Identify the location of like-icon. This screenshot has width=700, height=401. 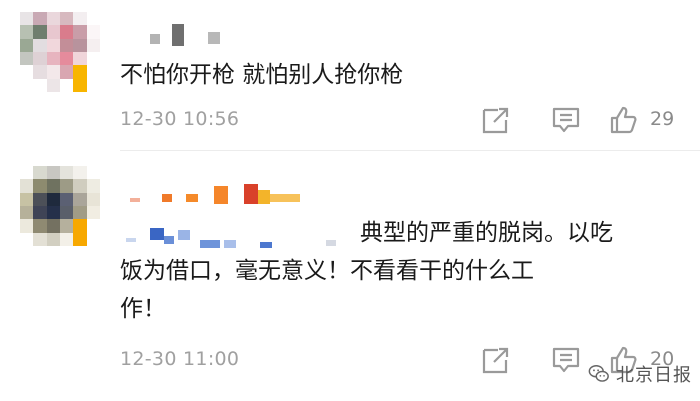
(624, 120).